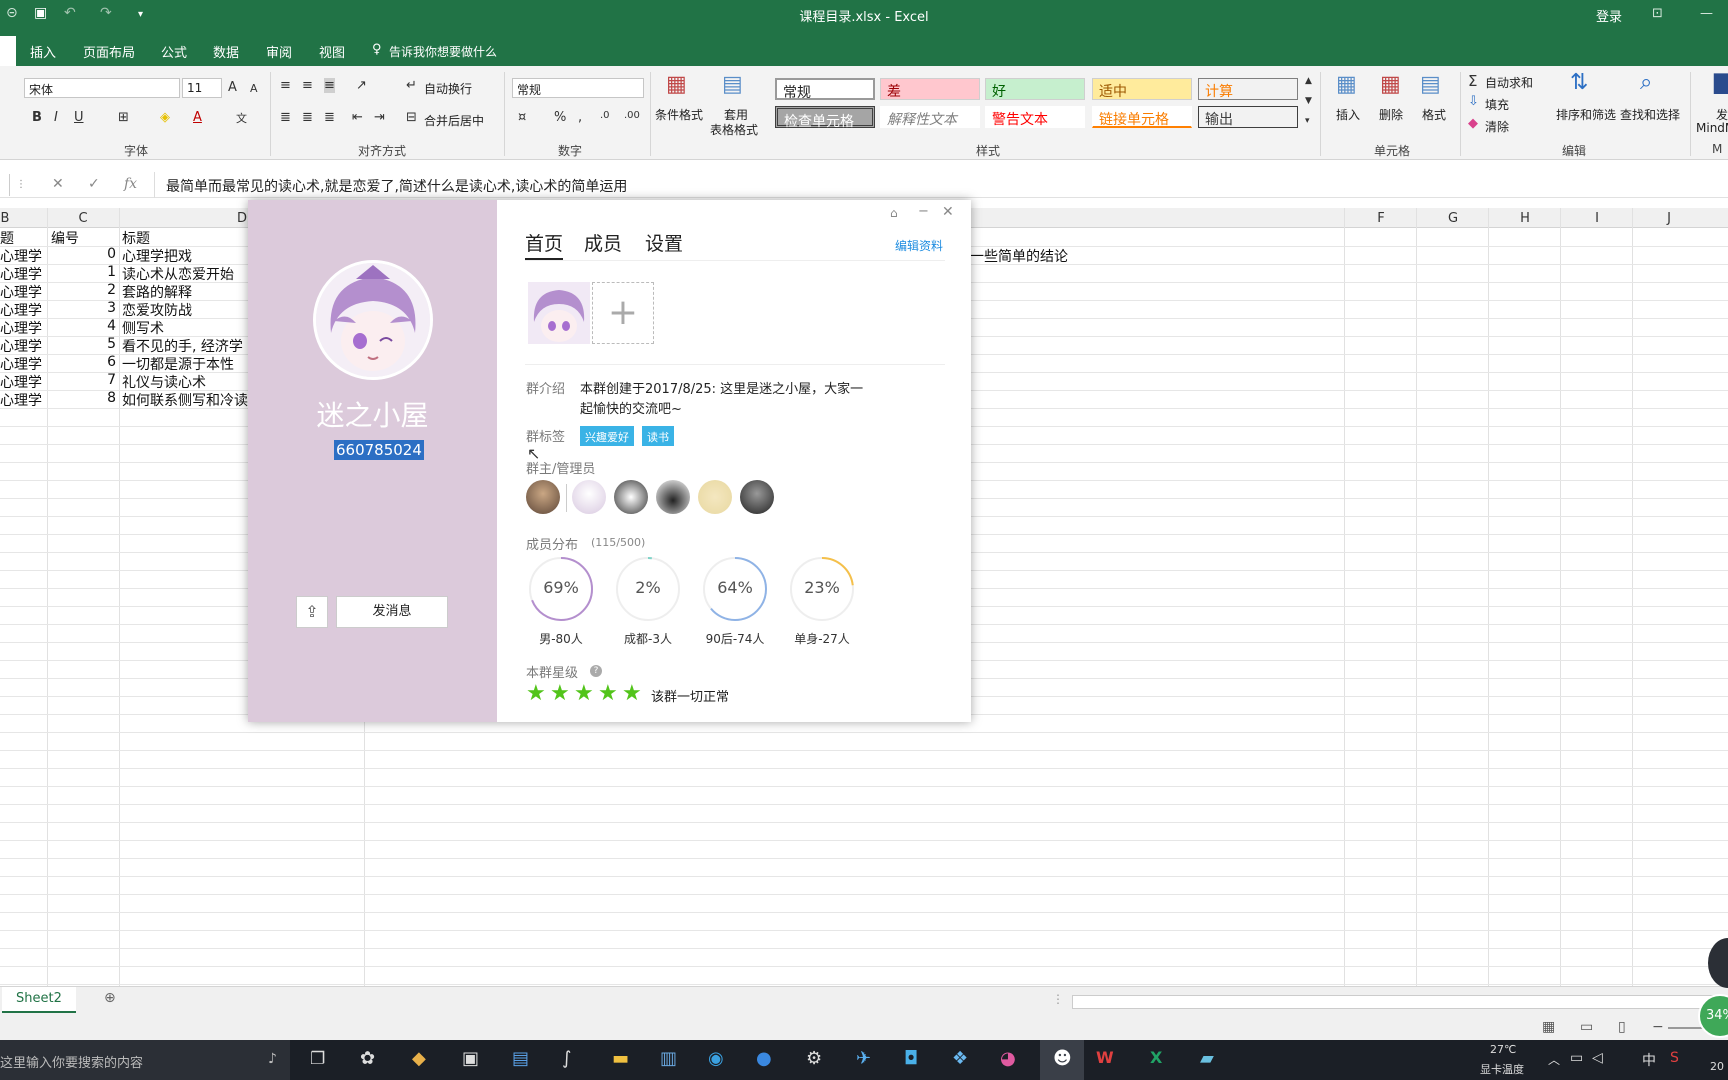  I want to click on minimize-icon: —, so click(1706, 13).